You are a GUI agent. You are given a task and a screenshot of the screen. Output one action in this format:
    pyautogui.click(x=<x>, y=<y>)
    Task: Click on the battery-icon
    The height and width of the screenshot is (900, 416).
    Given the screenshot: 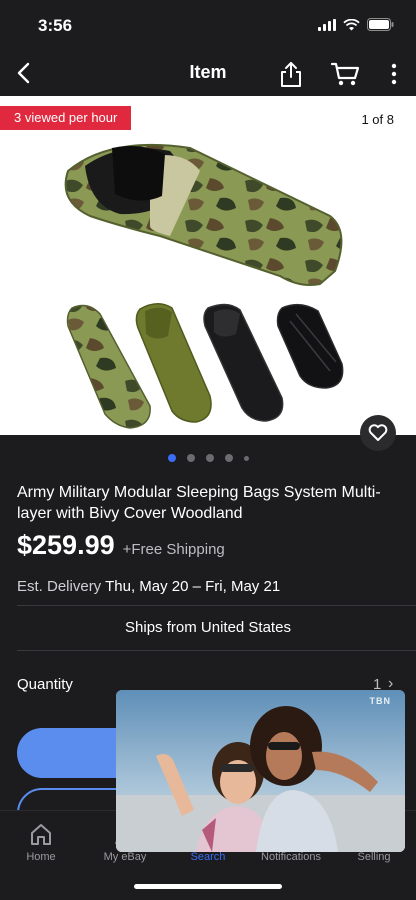 What is the action you would take?
    pyautogui.click(x=380, y=24)
    